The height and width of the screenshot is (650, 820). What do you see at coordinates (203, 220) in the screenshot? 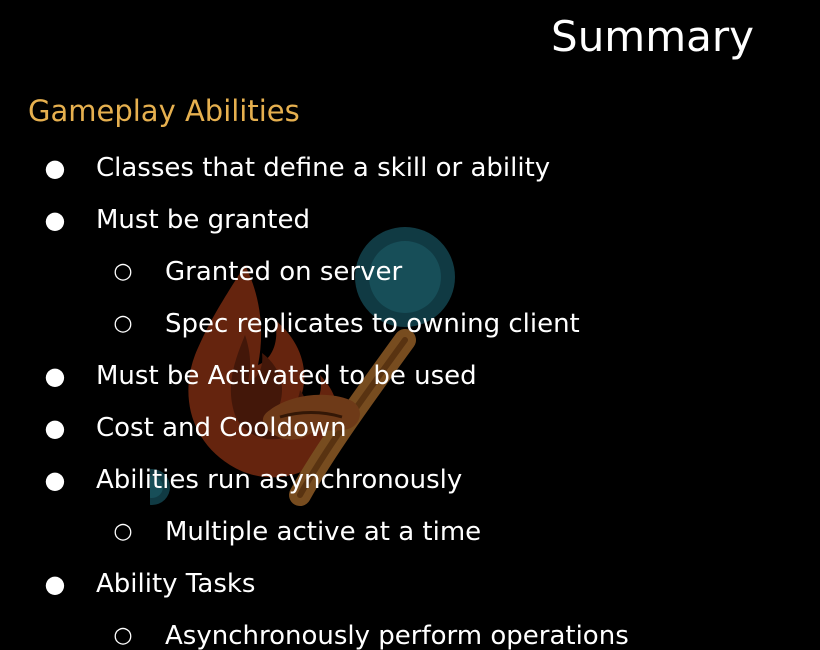
I see `bullet-text: Must be granted` at bounding box center [203, 220].